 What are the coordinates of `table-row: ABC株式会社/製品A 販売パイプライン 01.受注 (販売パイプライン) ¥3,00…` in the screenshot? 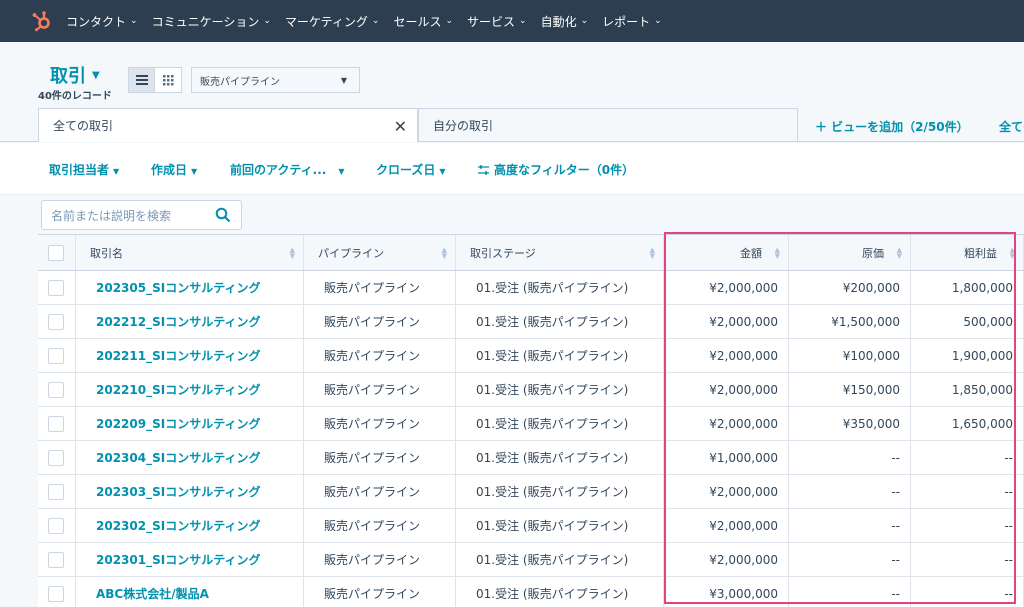 It's located at (531, 592).